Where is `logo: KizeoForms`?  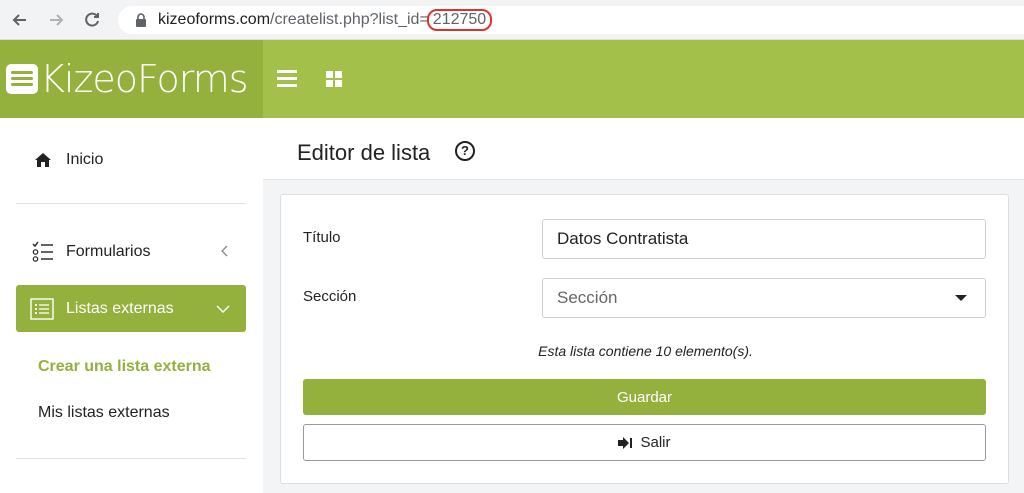
logo: KizeoForms is located at coordinates (131, 79).